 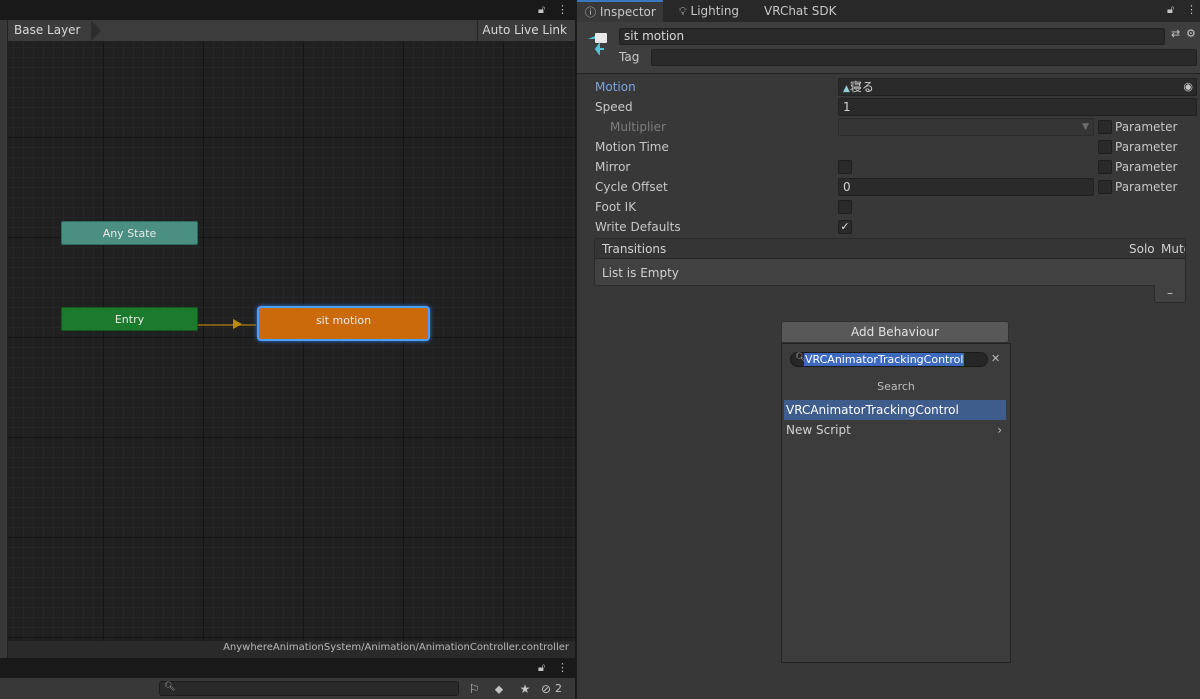 I want to click on motion-time-parameter-checkbox, so click(x=1105, y=147).